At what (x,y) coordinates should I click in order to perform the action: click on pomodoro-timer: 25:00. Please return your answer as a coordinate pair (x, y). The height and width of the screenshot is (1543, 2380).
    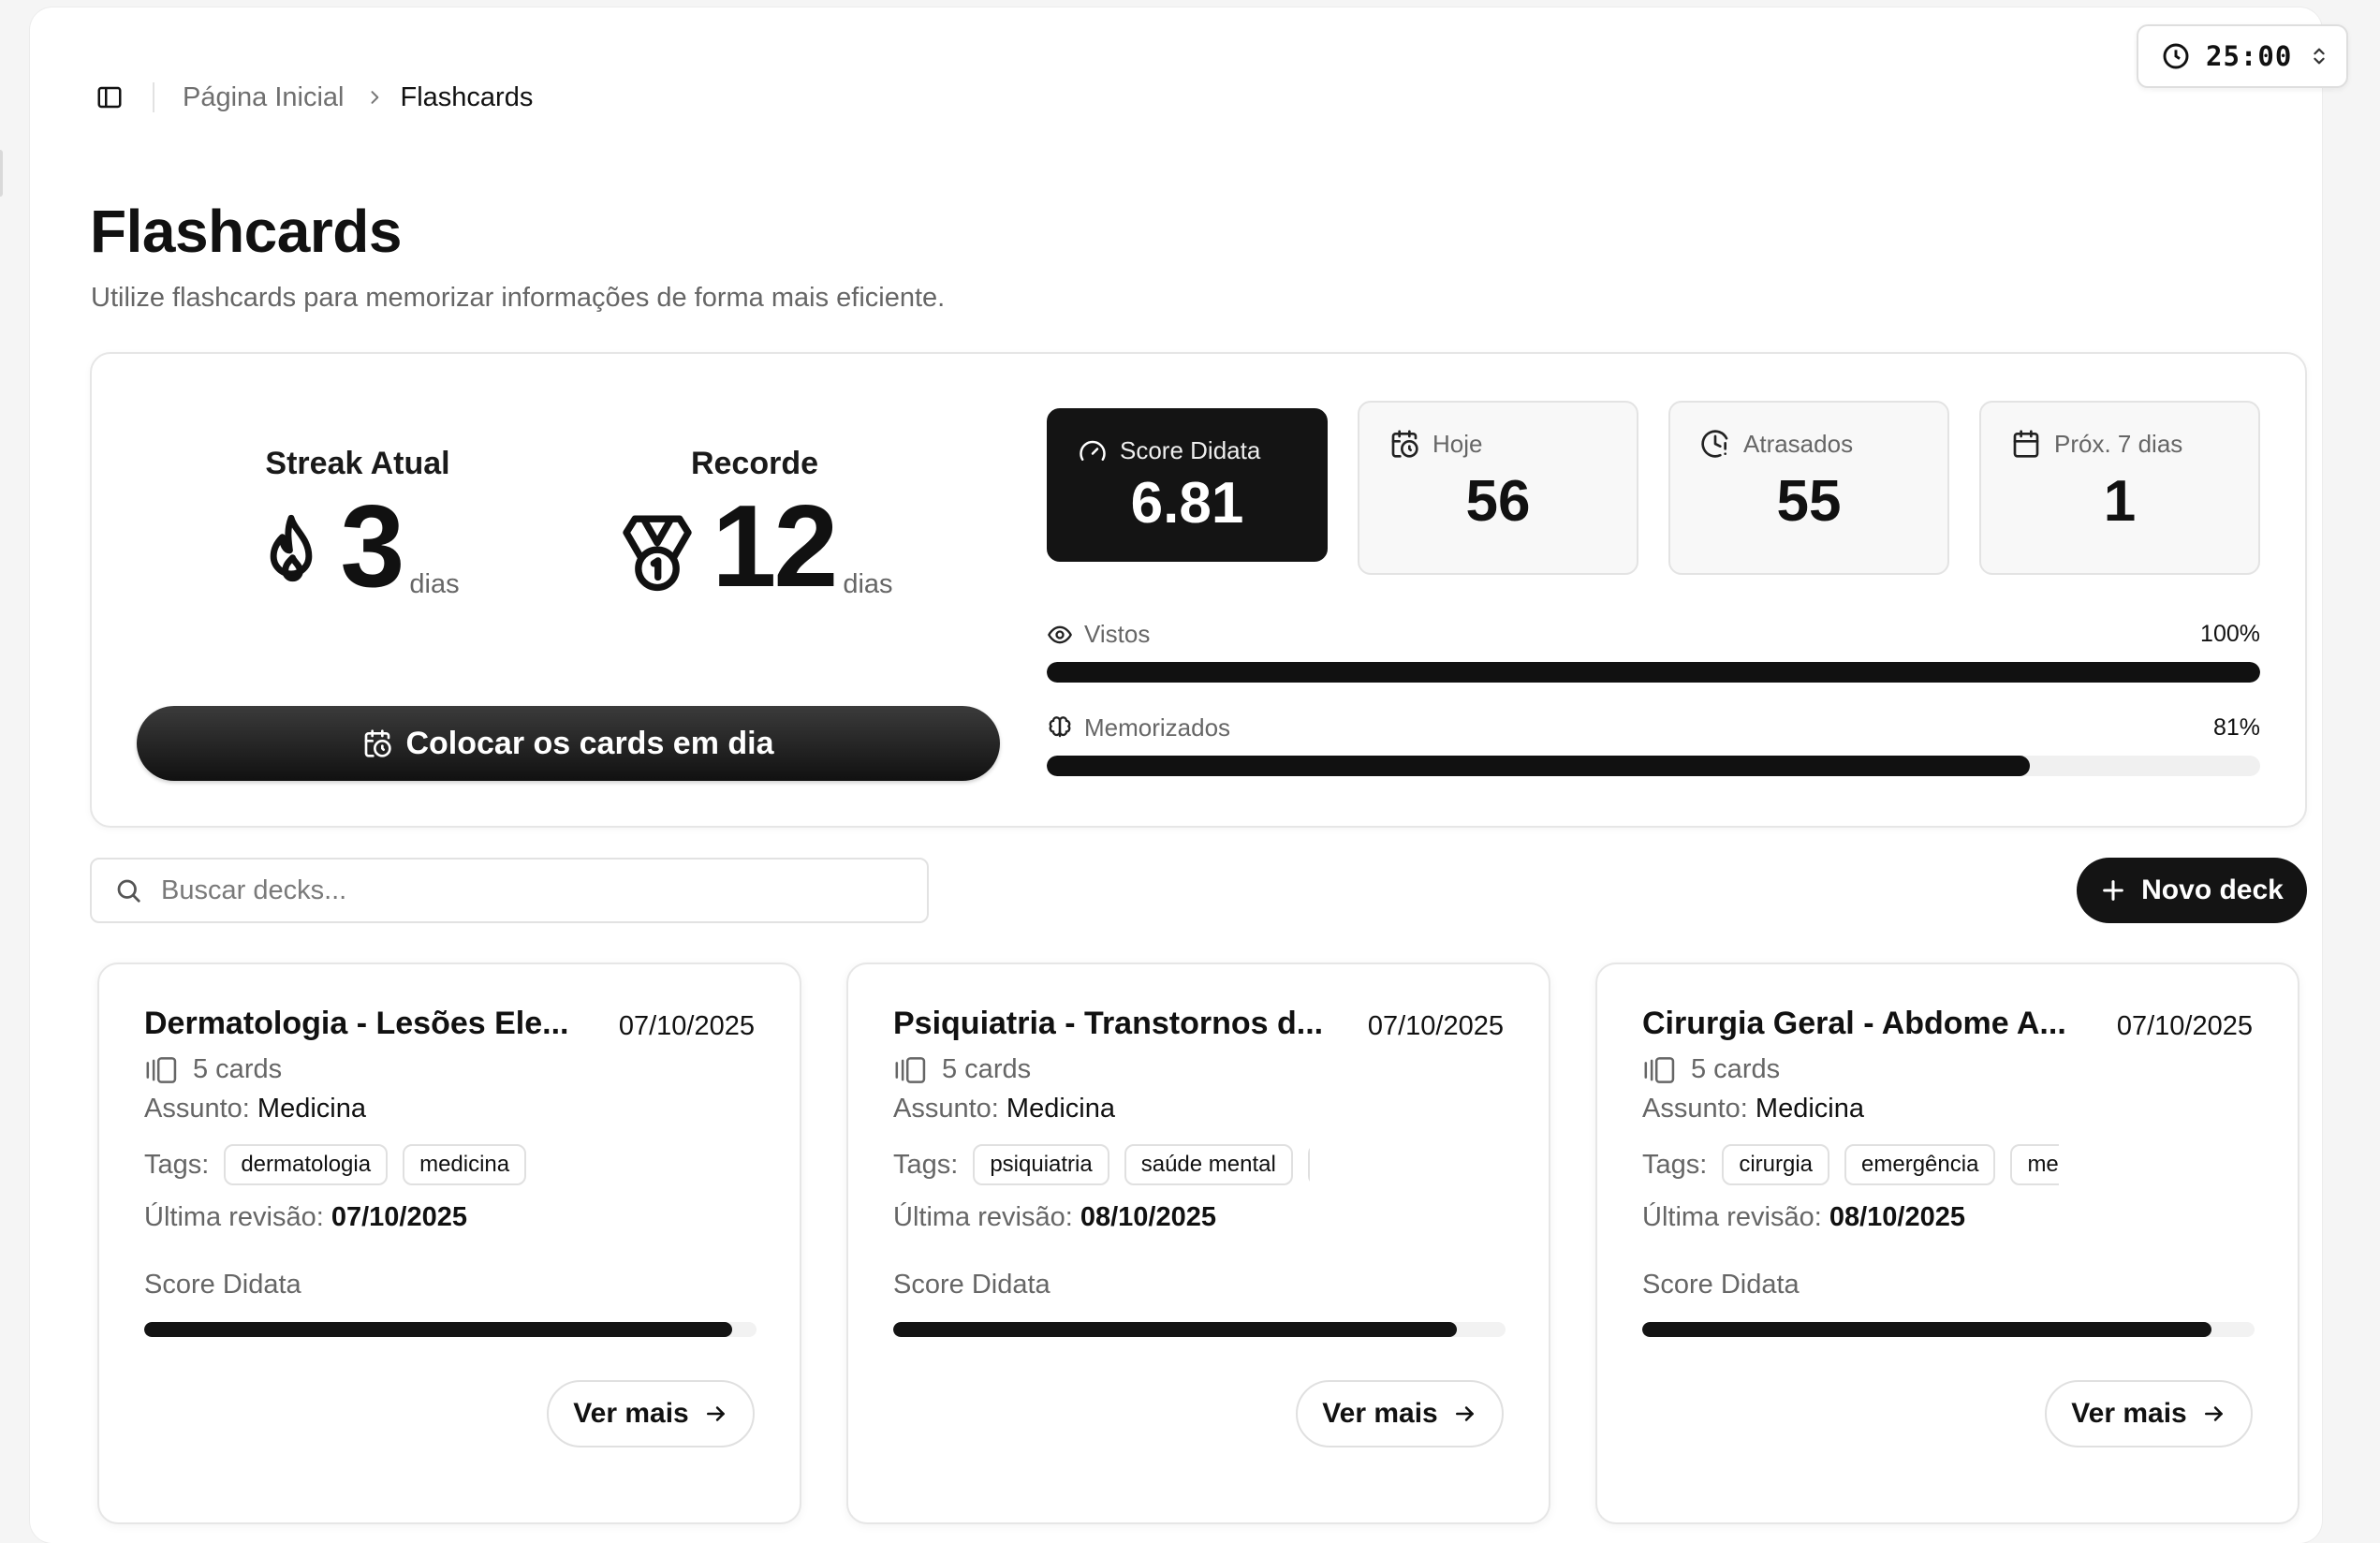
    Looking at the image, I should click on (2242, 56).